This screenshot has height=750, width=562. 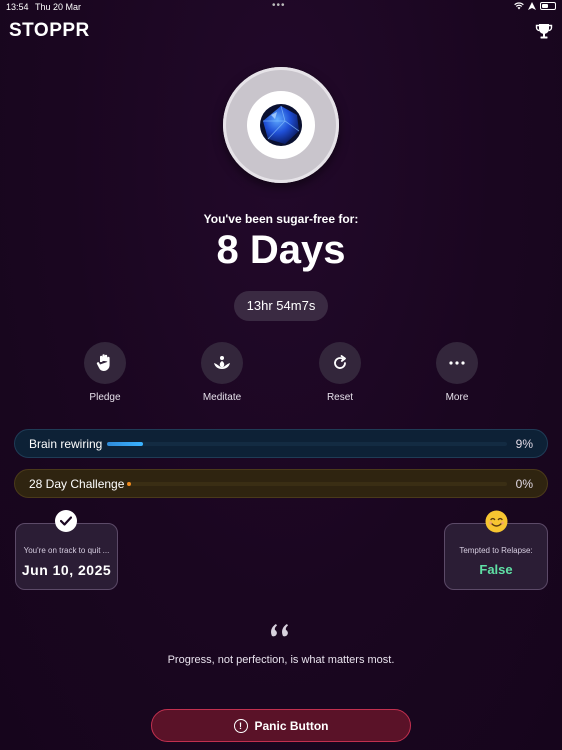 I want to click on meditate-action: Meditate, so click(x=222, y=372).